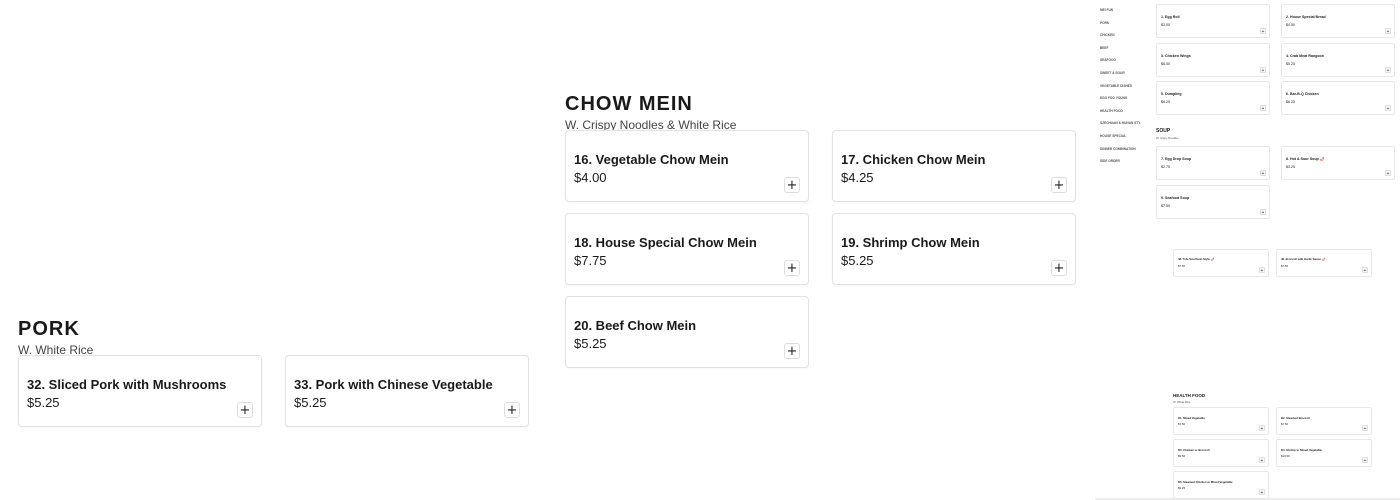  Describe the element at coordinates (1126, 37) in the screenshot. I see `nav-item-chicken: CHICKEN` at that location.